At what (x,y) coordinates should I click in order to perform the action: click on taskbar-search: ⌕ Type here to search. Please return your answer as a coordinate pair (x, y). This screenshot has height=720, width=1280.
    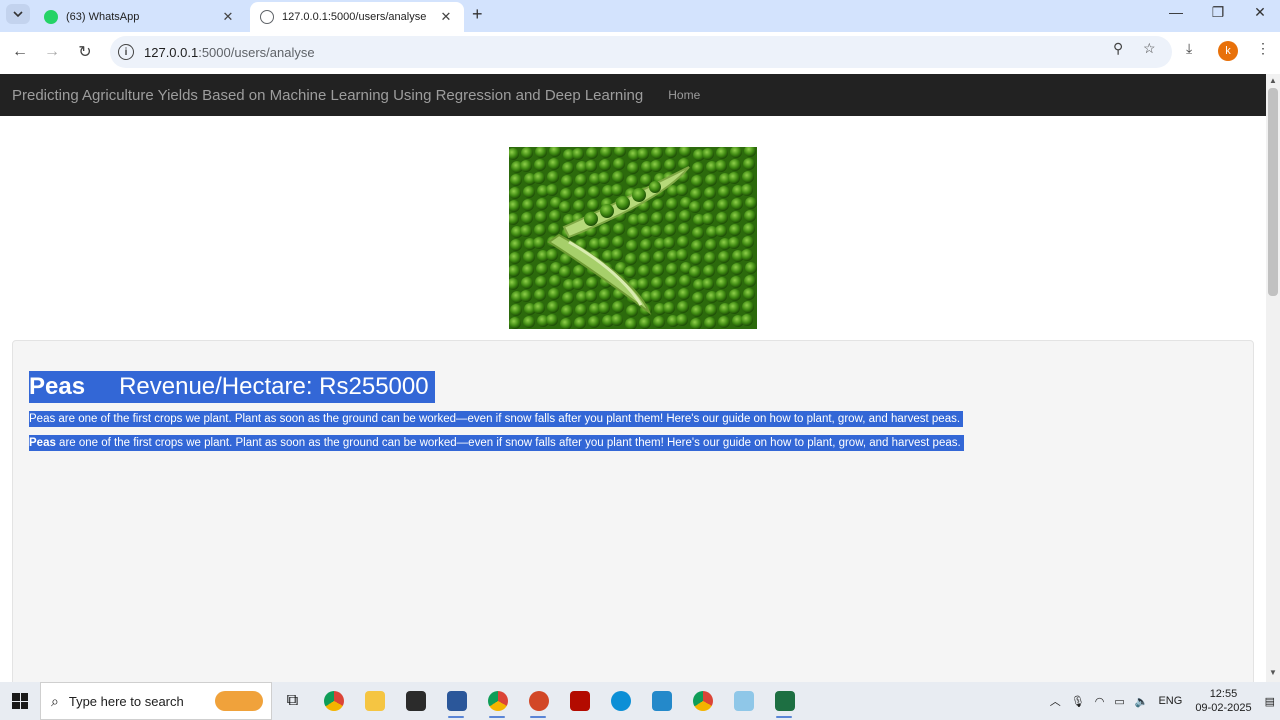
    Looking at the image, I should click on (156, 701).